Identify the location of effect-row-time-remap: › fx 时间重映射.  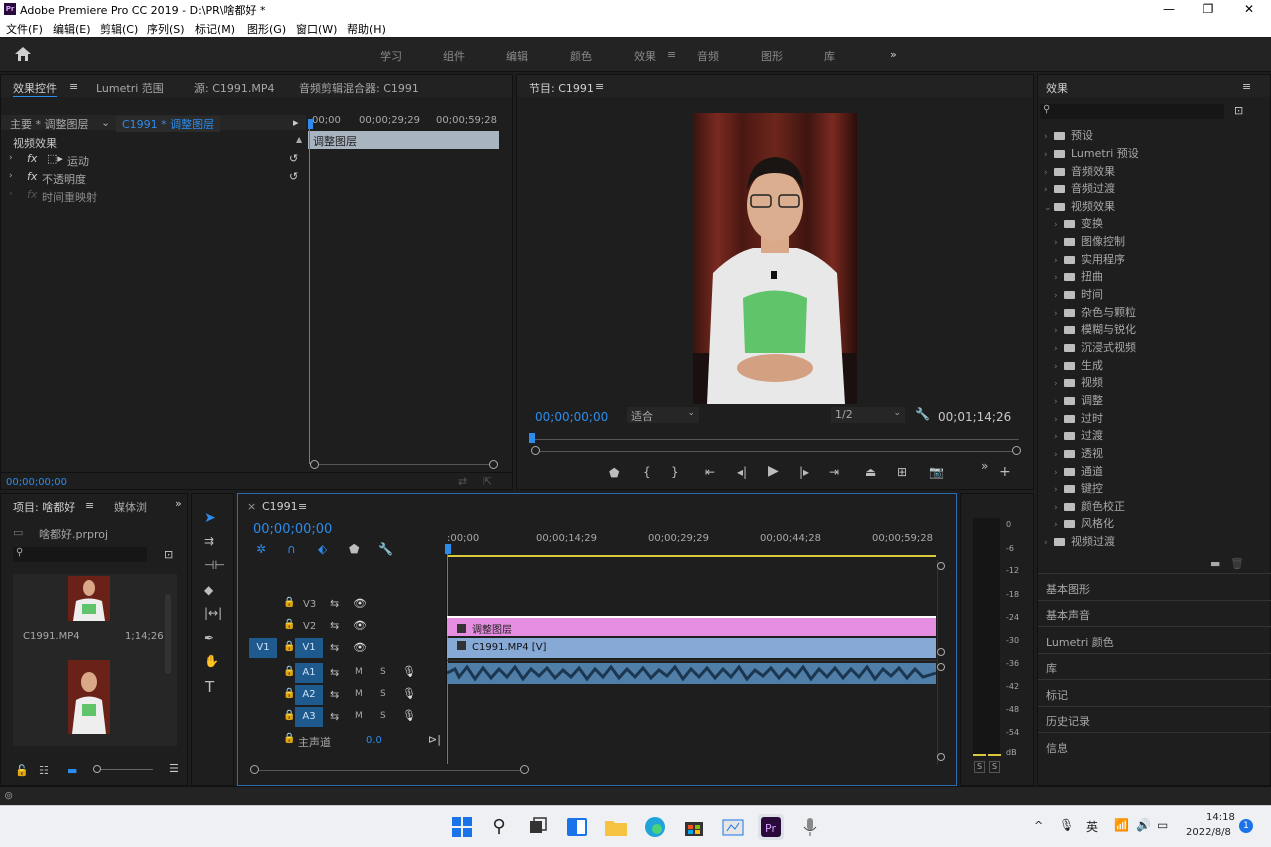
(158, 197).